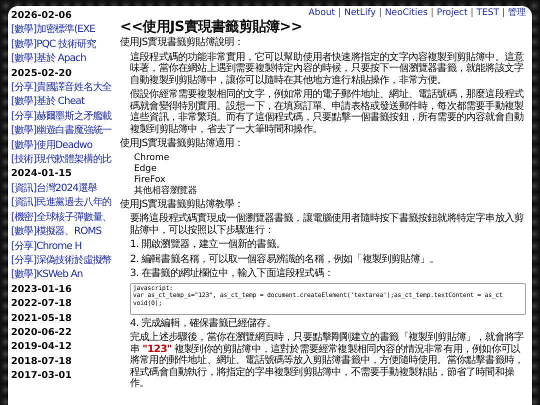 This screenshot has height=405, width=540. Describe the element at coordinates (208, 244) in the screenshot. I see `step-text: 1. 開啟瀏覽器，建立一個新的書籤。` at that location.